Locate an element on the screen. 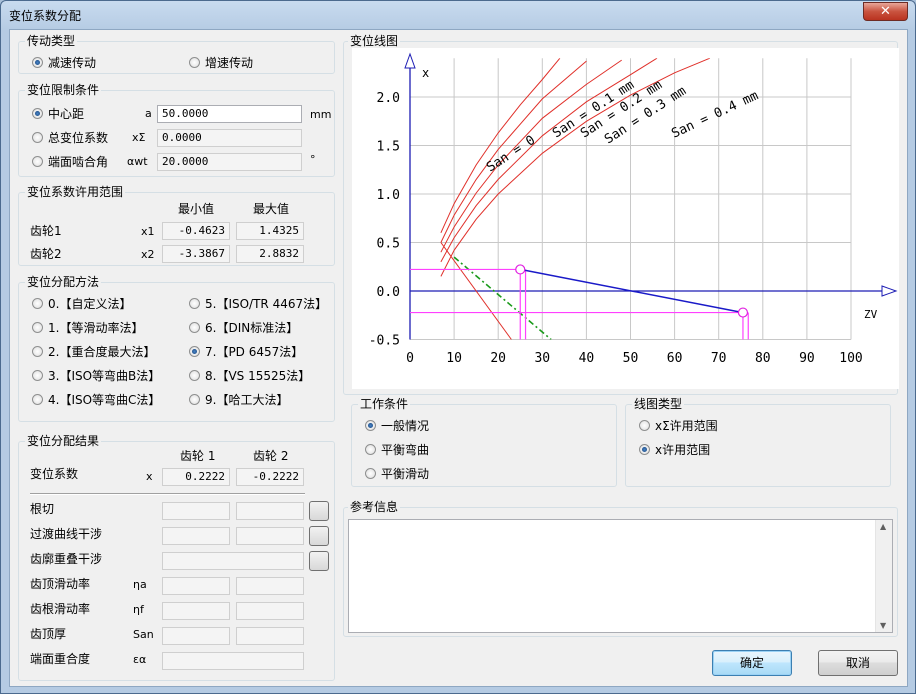 The image size is (916, 694). total-coef-input: 0.0000 is located at coordinates (229, 138).